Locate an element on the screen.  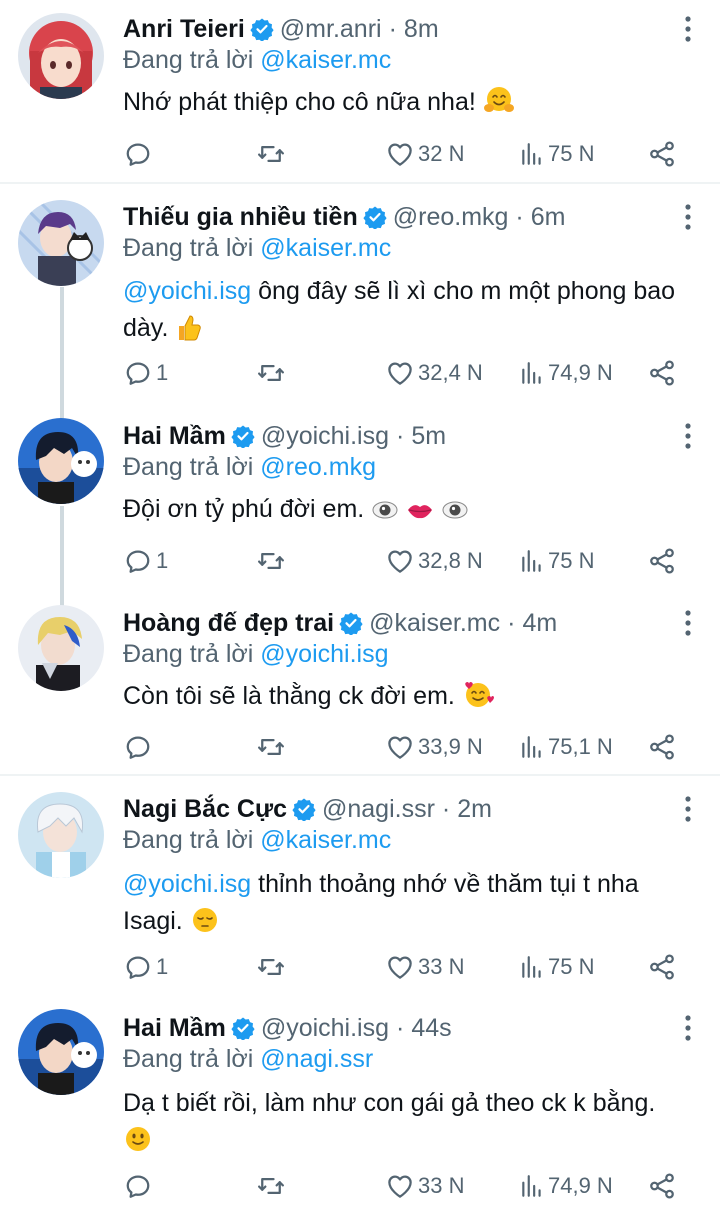
like-count: 32 N is located at coordinates (441, 153).